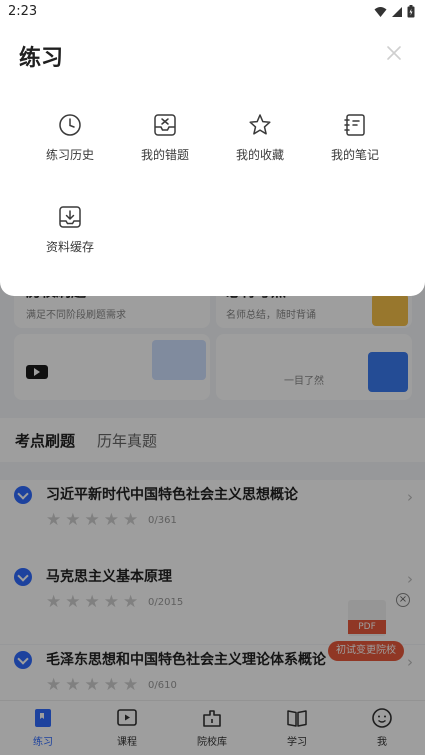 Image resolution: width=425 pixels, height=755 pixels. What do you see at coordinates (260, 147) in the screenshot?
I see `menu-item-favorites: 我的收藏` at bounding box center [260, 147].